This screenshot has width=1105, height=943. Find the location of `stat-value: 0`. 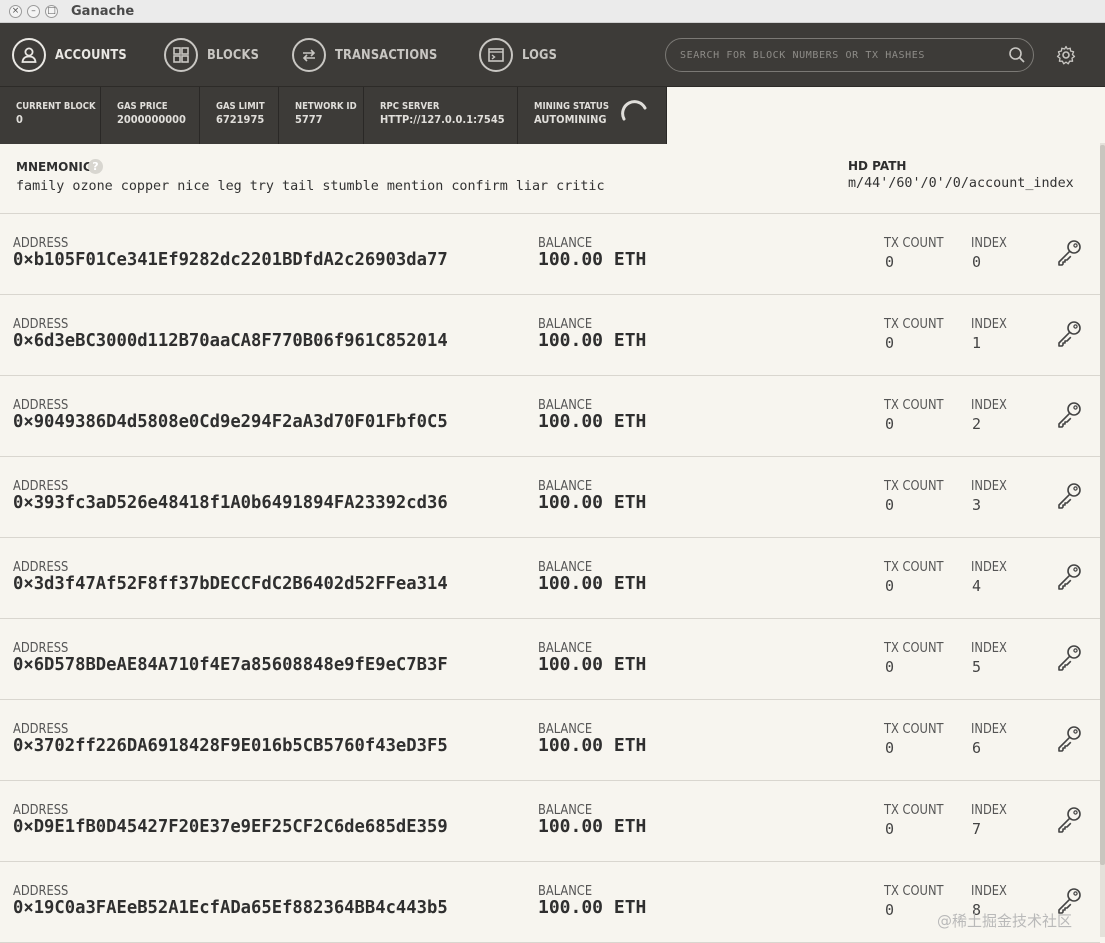

stat-value: 0 is located at coordinates (19, 119).